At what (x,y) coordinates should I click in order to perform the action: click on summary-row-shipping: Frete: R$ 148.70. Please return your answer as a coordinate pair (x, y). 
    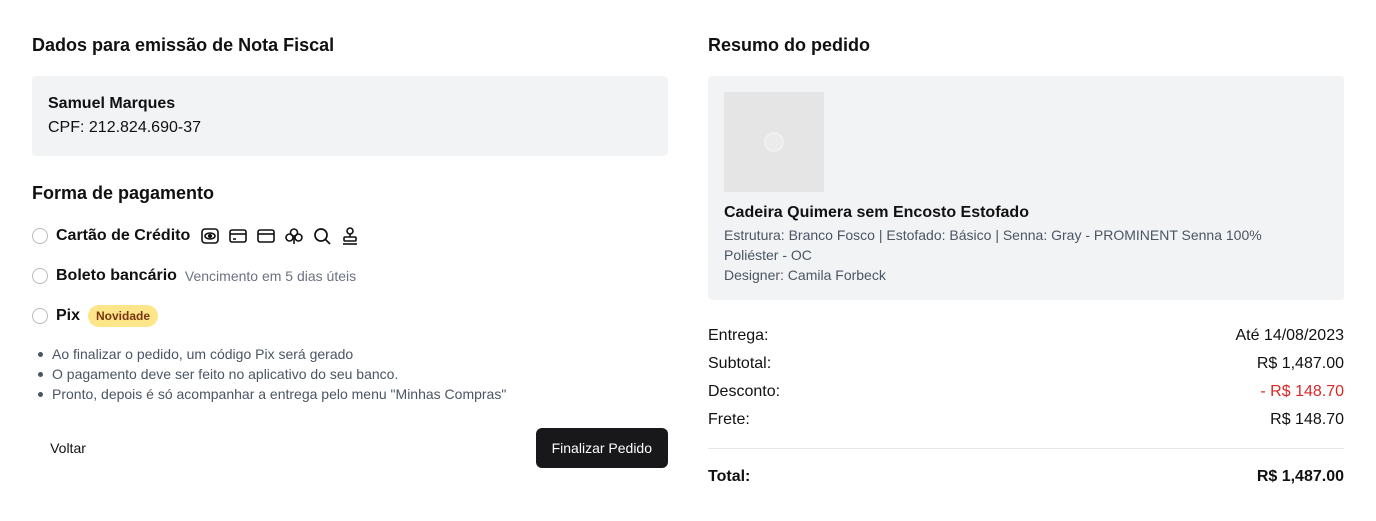
    Looking at the image, I should click on (1026, 423).